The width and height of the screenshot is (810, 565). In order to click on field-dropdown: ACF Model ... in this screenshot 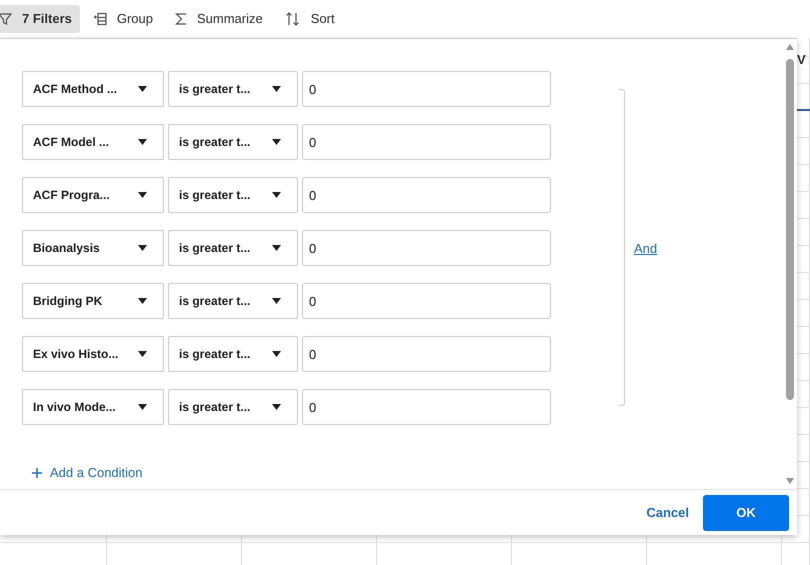, I will do `click(93, 142)`.